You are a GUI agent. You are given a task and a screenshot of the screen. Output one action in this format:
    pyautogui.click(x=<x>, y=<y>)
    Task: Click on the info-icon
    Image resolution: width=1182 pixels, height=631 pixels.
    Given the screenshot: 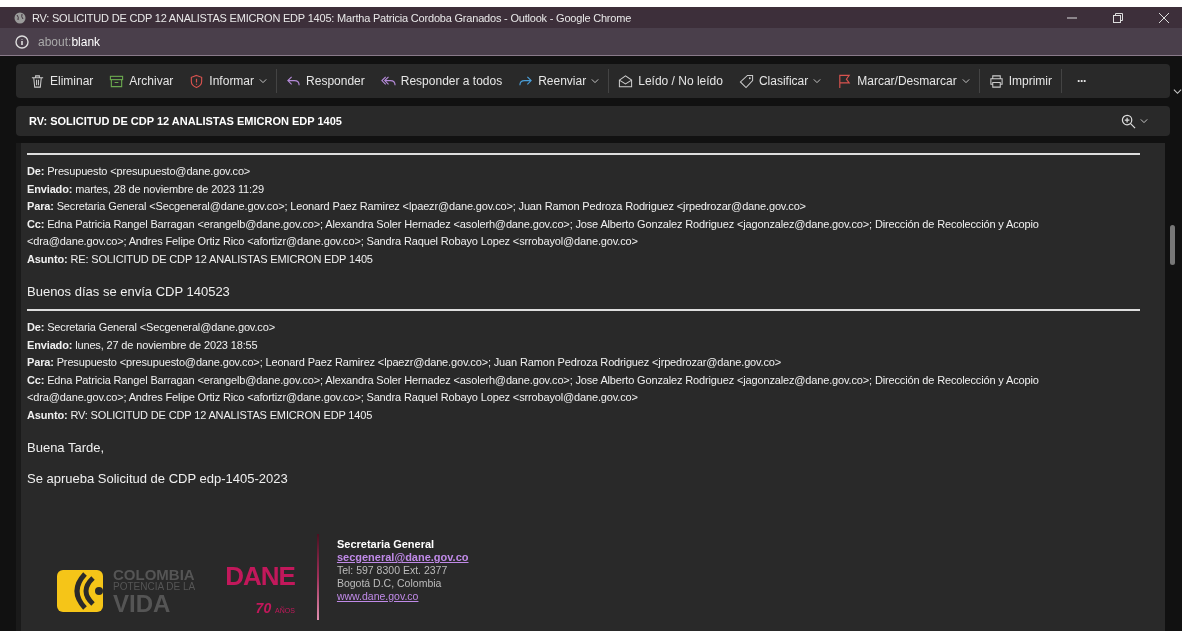 What is the action you would take?
    pyautogui.click(x=22, y=41)
    